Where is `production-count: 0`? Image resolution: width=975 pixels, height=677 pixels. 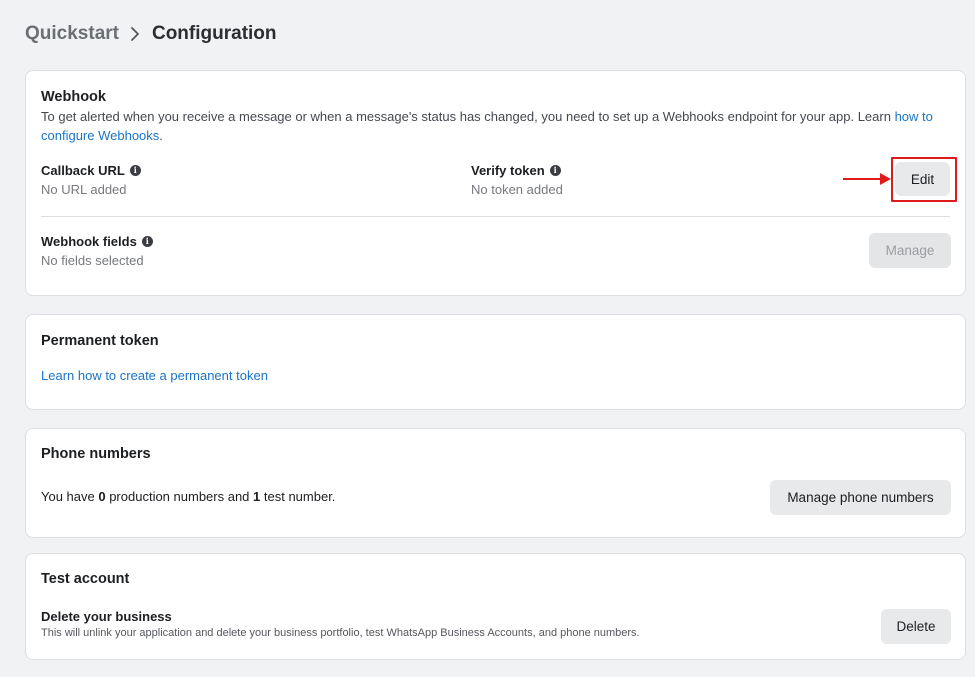
production-count: 0 is located at coordinates (102, 496).